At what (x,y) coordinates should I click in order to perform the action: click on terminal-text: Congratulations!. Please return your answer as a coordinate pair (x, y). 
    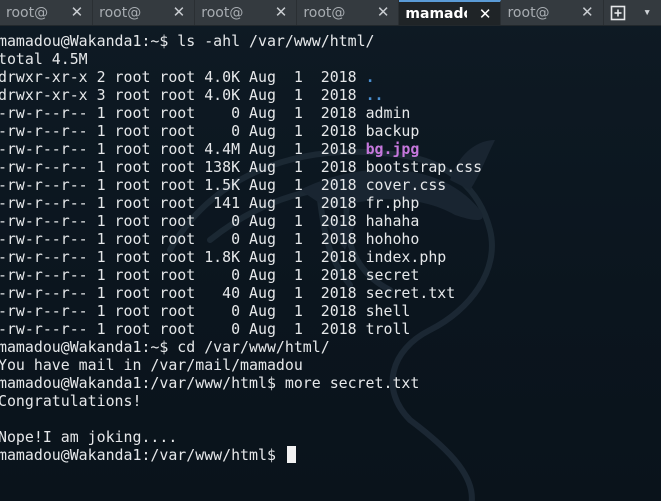
    Looking at the image, I should click on (71, 401).